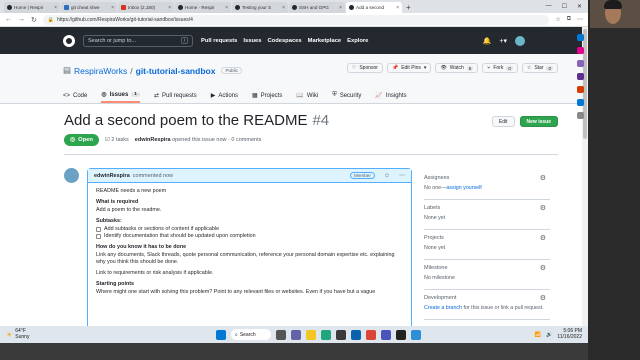 This screenshot has height=360, width=640. What do you see at coordinates (500, 68) in the screenshot?
I see `fork-button: ⑂ Fork 0` at bounding box center [500, 68].